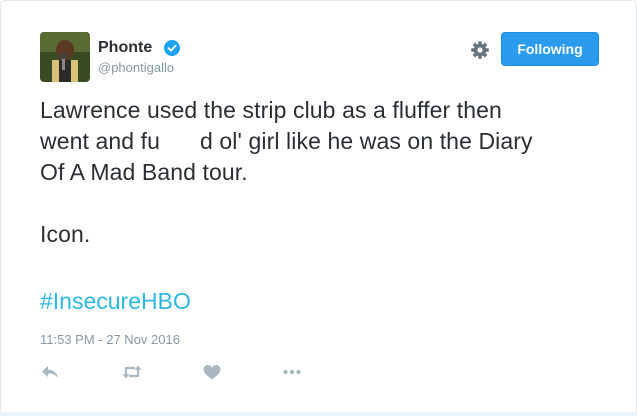  Describe the element at coordinates (65, 234) in the screenshot. I see `tweet-line: Icon.` at that location.